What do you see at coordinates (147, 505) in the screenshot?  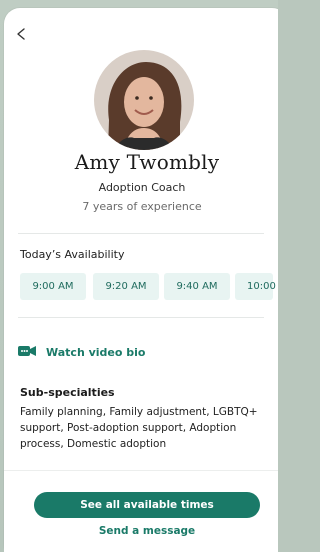 I see `see-all-times-button: See all available times` at bounding box center [147, 505].